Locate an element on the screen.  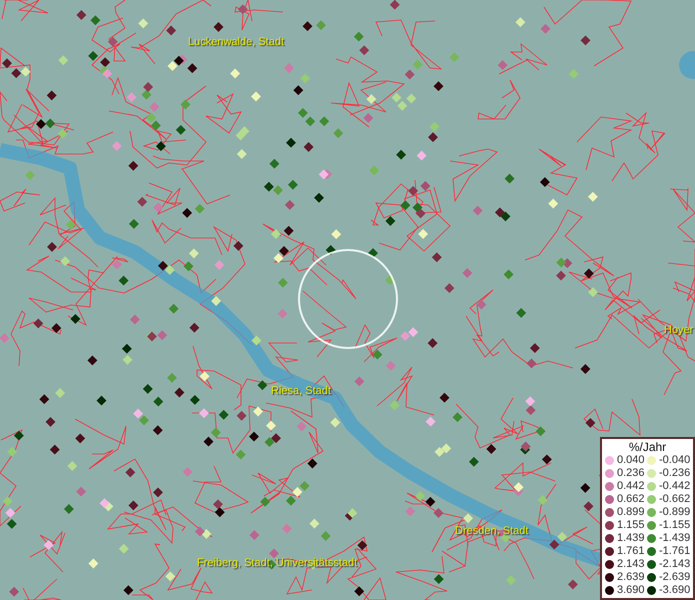
legend-value: -1.761 is located at coordinates (674, 551).